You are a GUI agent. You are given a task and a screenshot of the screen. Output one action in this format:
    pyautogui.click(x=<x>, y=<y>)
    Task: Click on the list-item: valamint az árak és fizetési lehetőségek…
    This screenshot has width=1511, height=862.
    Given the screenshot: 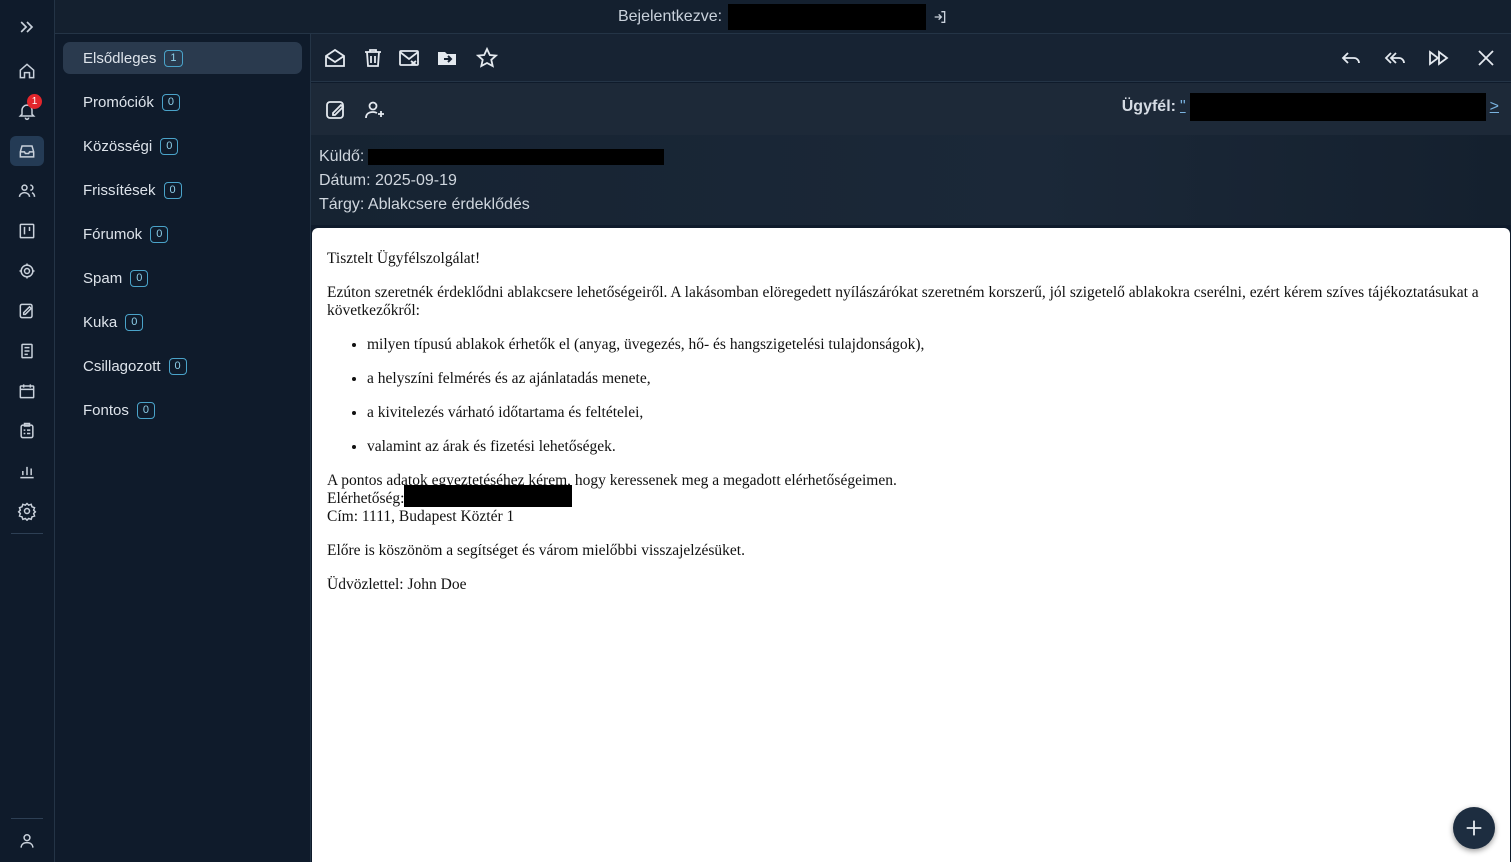 What is the action you would take?
    pyautogui.click(x=931, y=447)
    